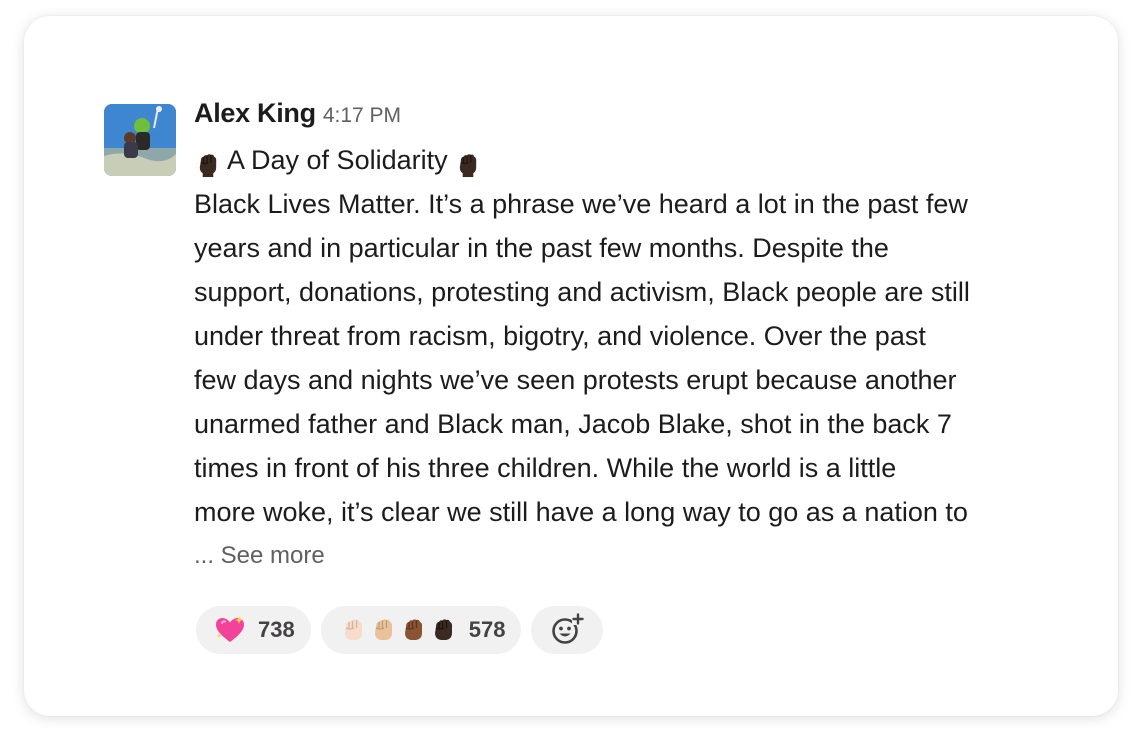 The image size is (1142, 748). What do you see at coordinates (644, 160) in the screenshot?
I see `message-title: A Day of Solidarity` at bounding box center [644, 160].